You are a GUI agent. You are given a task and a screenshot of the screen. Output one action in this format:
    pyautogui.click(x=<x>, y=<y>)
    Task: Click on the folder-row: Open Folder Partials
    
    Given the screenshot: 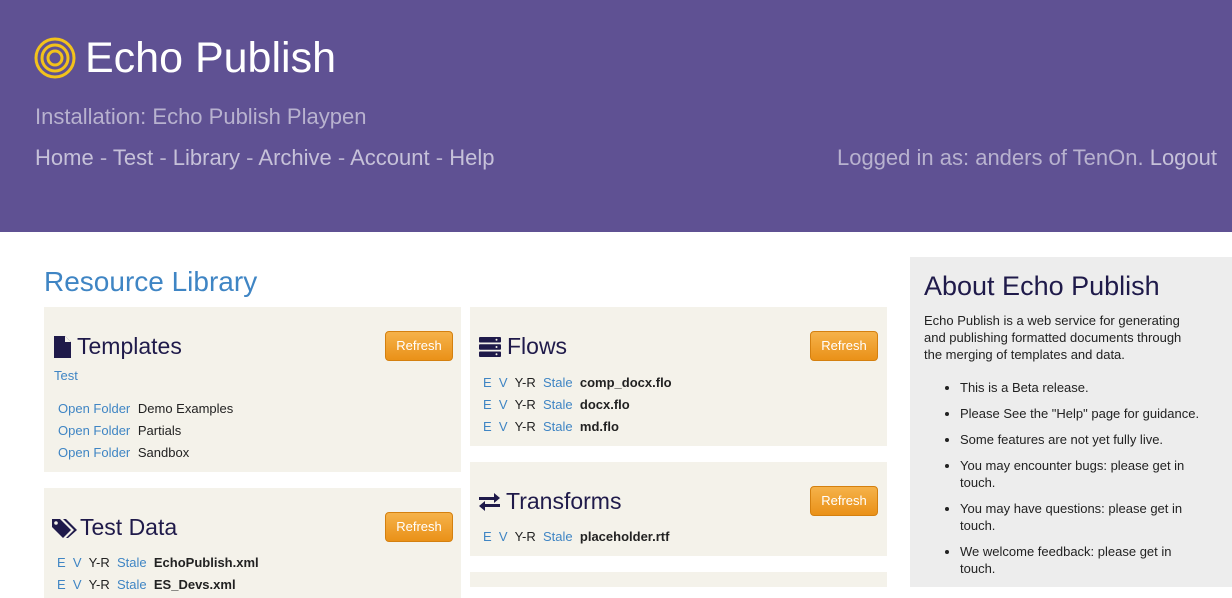 What is the action you would take?
    pyautogui.click(x=119, y=430)
    